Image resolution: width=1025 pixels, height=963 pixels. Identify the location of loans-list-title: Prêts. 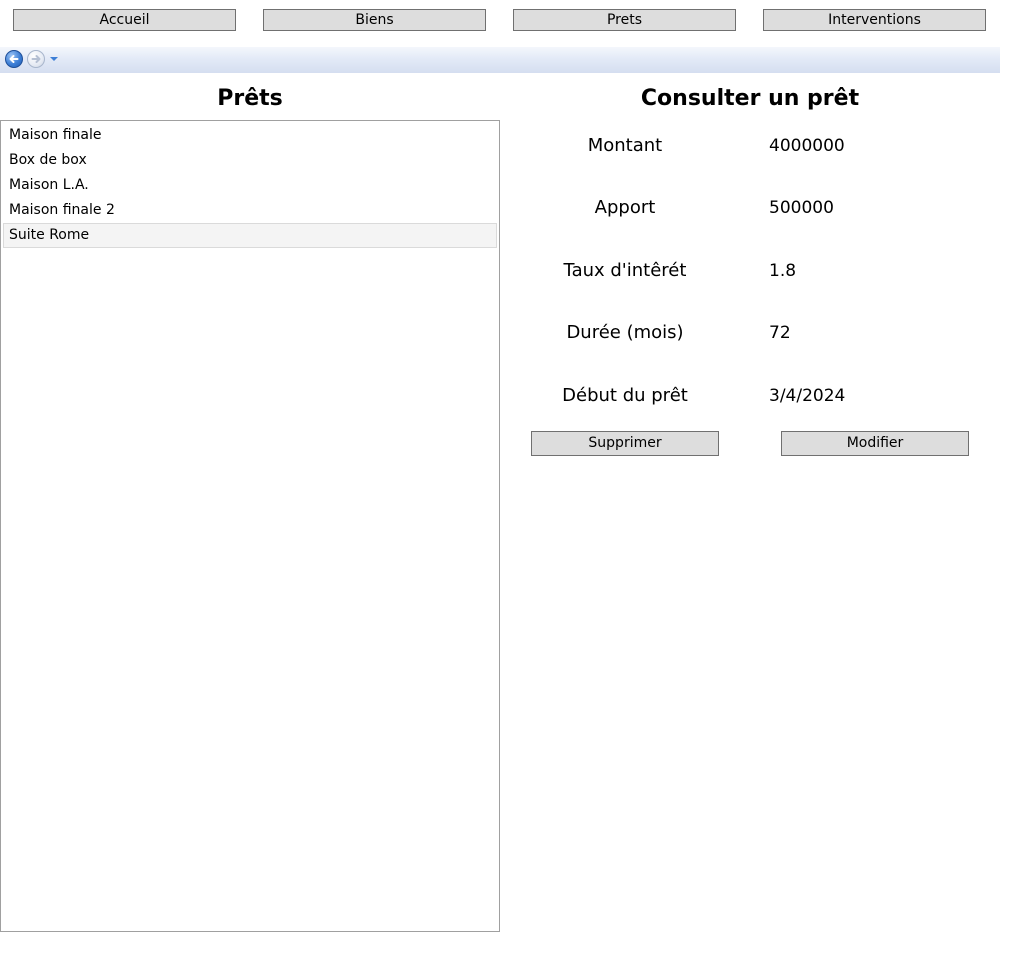
(250, 98).